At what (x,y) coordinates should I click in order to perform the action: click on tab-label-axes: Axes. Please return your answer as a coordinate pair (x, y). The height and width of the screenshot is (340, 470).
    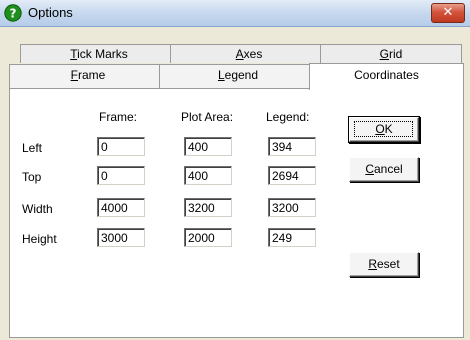
    Looking at the image, I should click on (249, 54).